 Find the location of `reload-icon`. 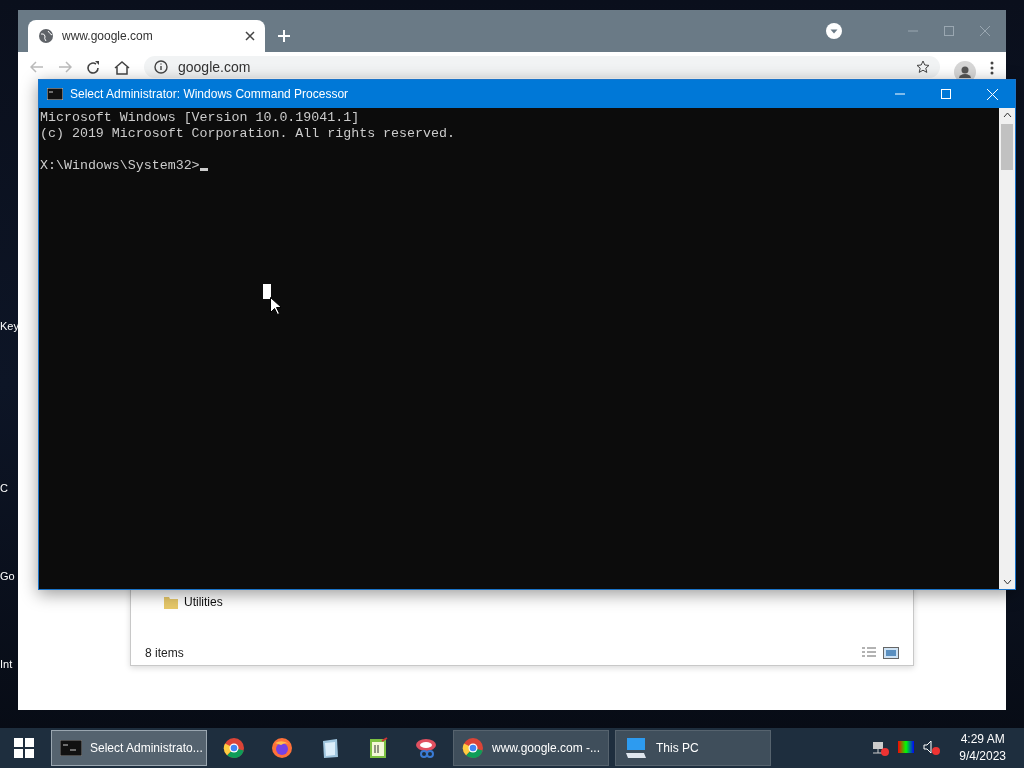

reload-icon is located at coordinates (93, 68).